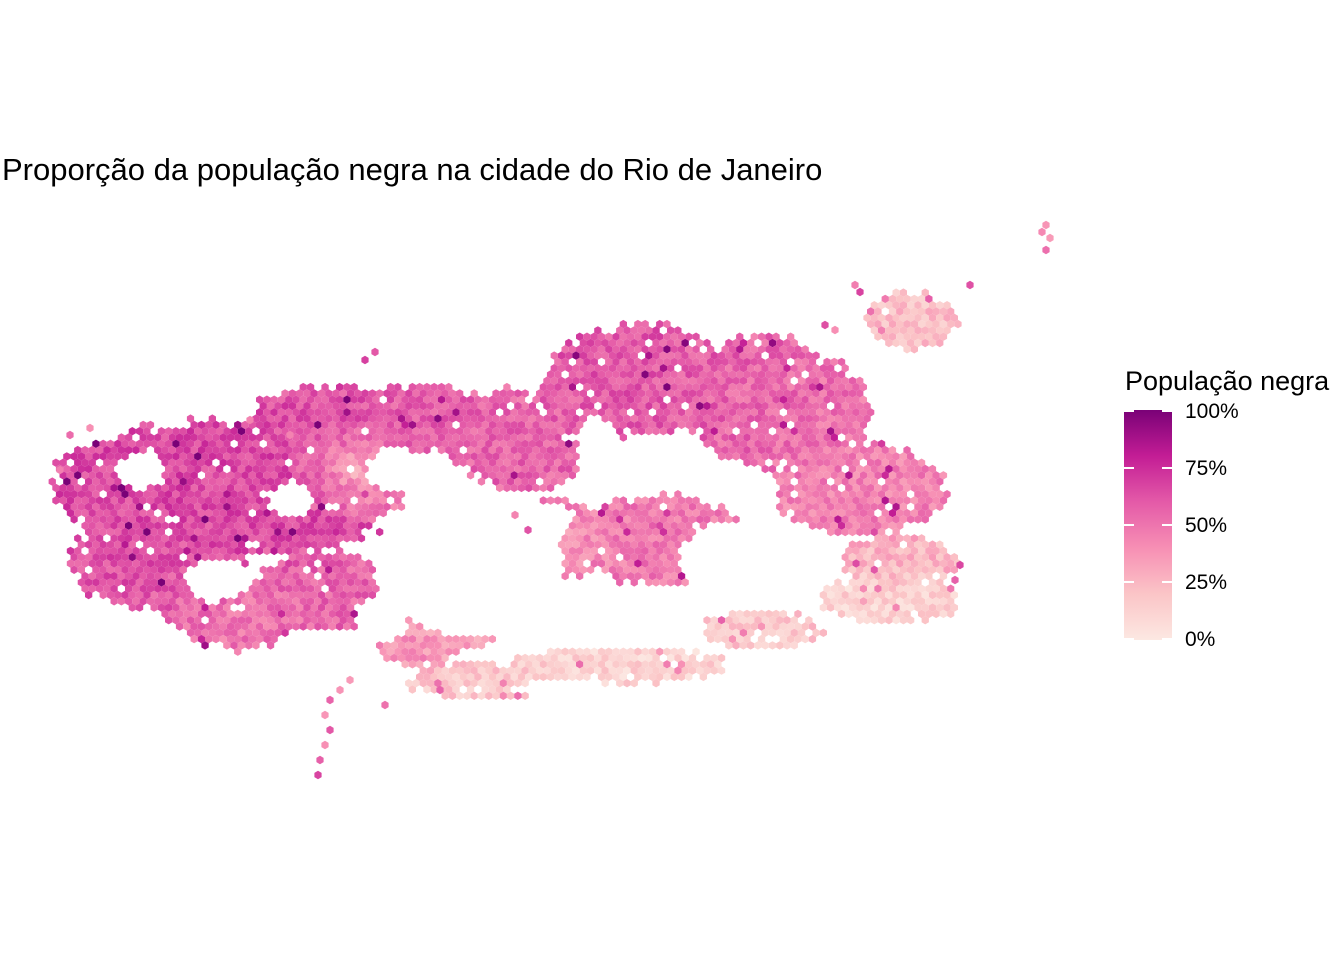  What do you see at coordinates (1206, 468) in the screenshot?
I see `legend-tick-label: 75%` at bounding box center [1206, 468].